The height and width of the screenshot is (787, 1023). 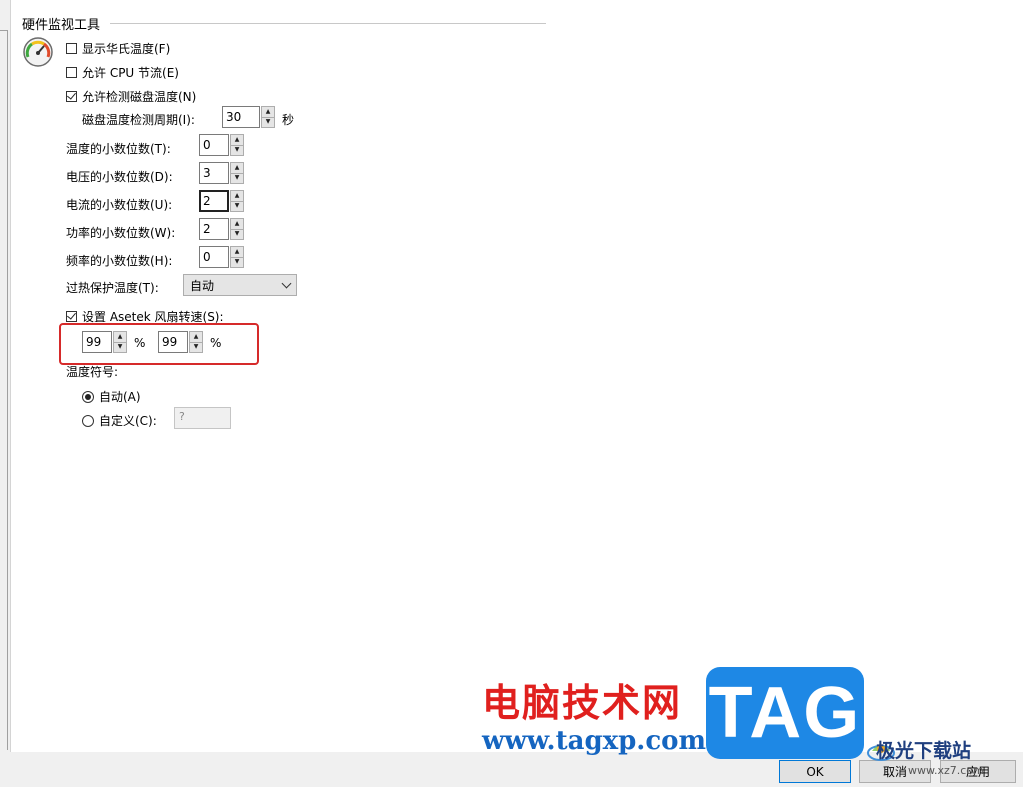 I want to click on watermark-site-url: www.xz7.com, so click(x=946, y=770).